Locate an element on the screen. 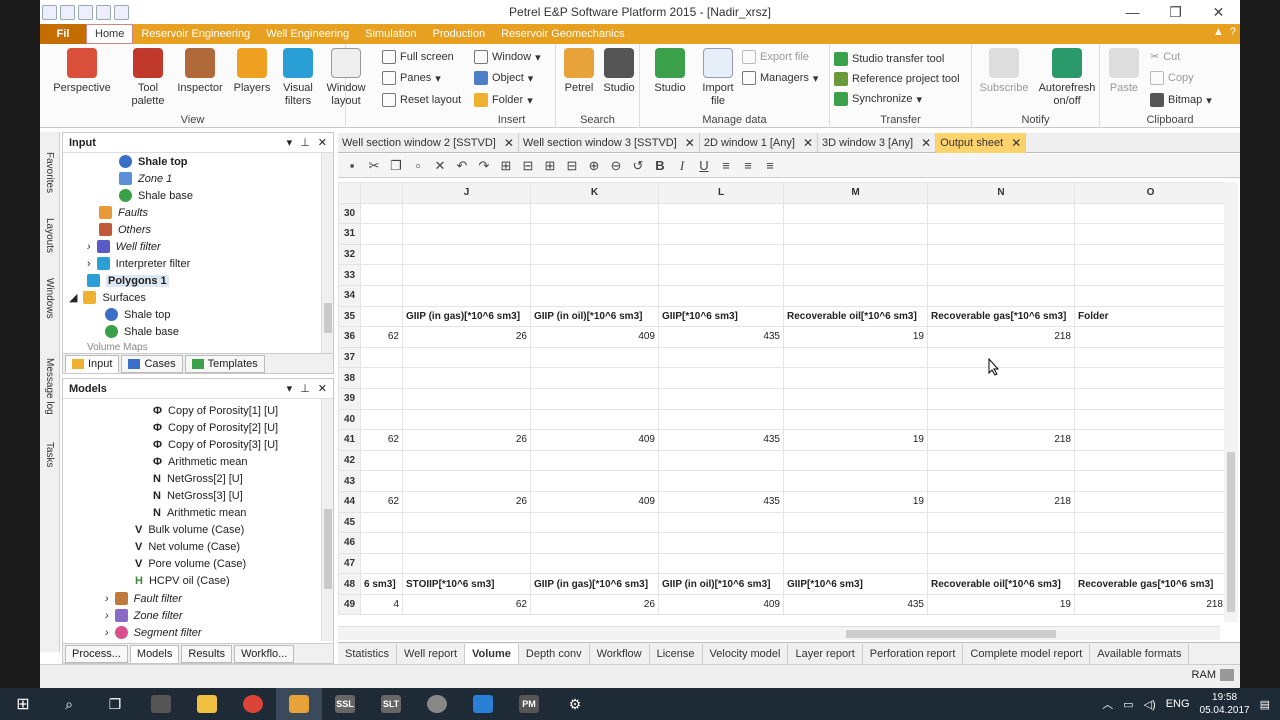 The image size is (1280, 720). copy-icon: ❐ is located at coordinates (396, 166).